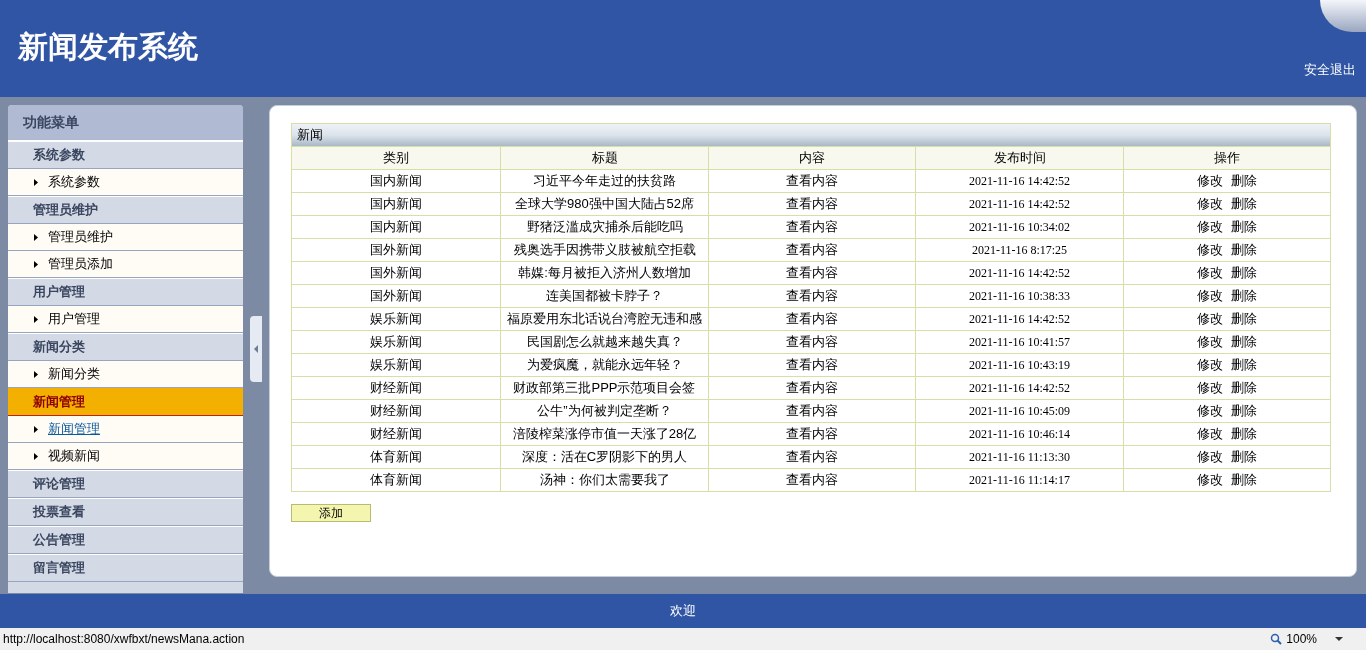 The height and width of the screenshot is (650, 1366). Describe the element at coordinates (1306, 639) in the screenshot. I see `zoom-control: 100%` at that location.